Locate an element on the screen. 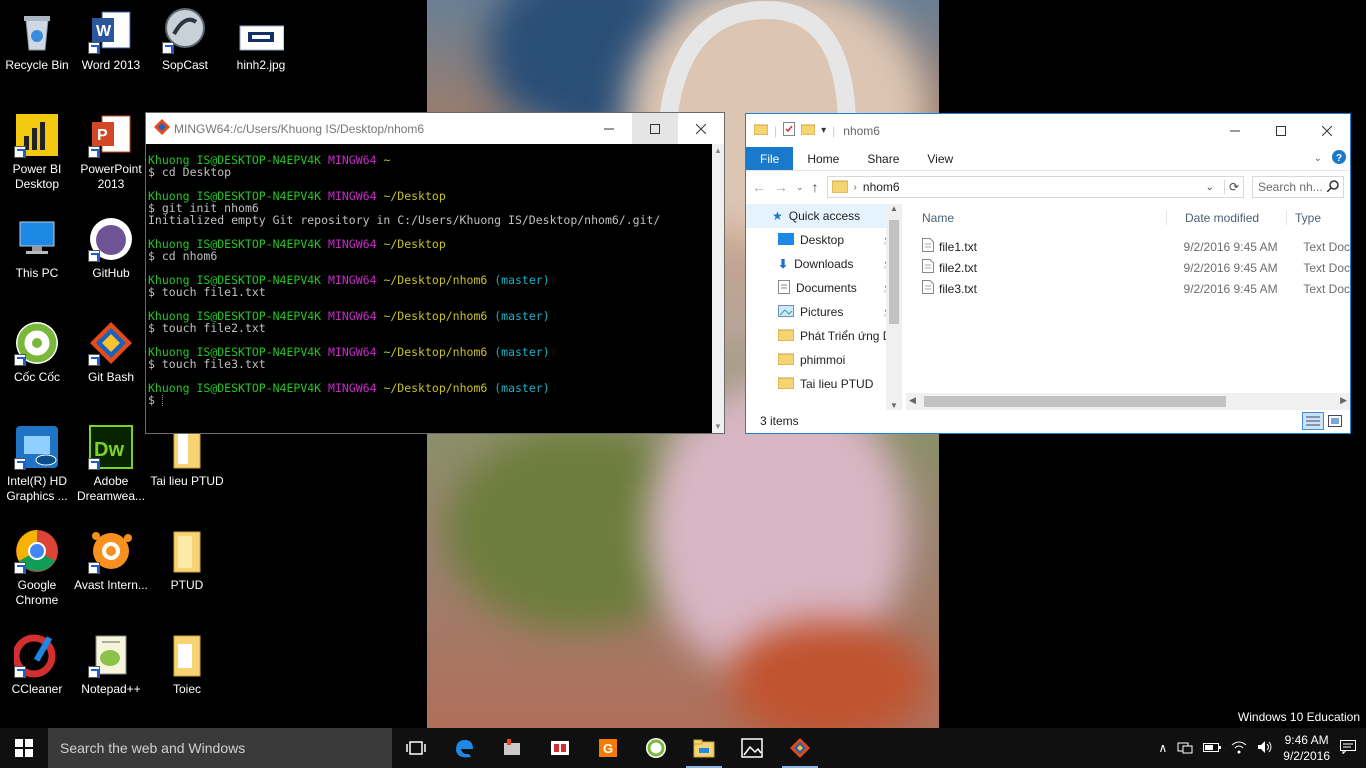 The height and width of the screenshot is (768, 1366). new-folder-icon is located at coordinates (808, 130).